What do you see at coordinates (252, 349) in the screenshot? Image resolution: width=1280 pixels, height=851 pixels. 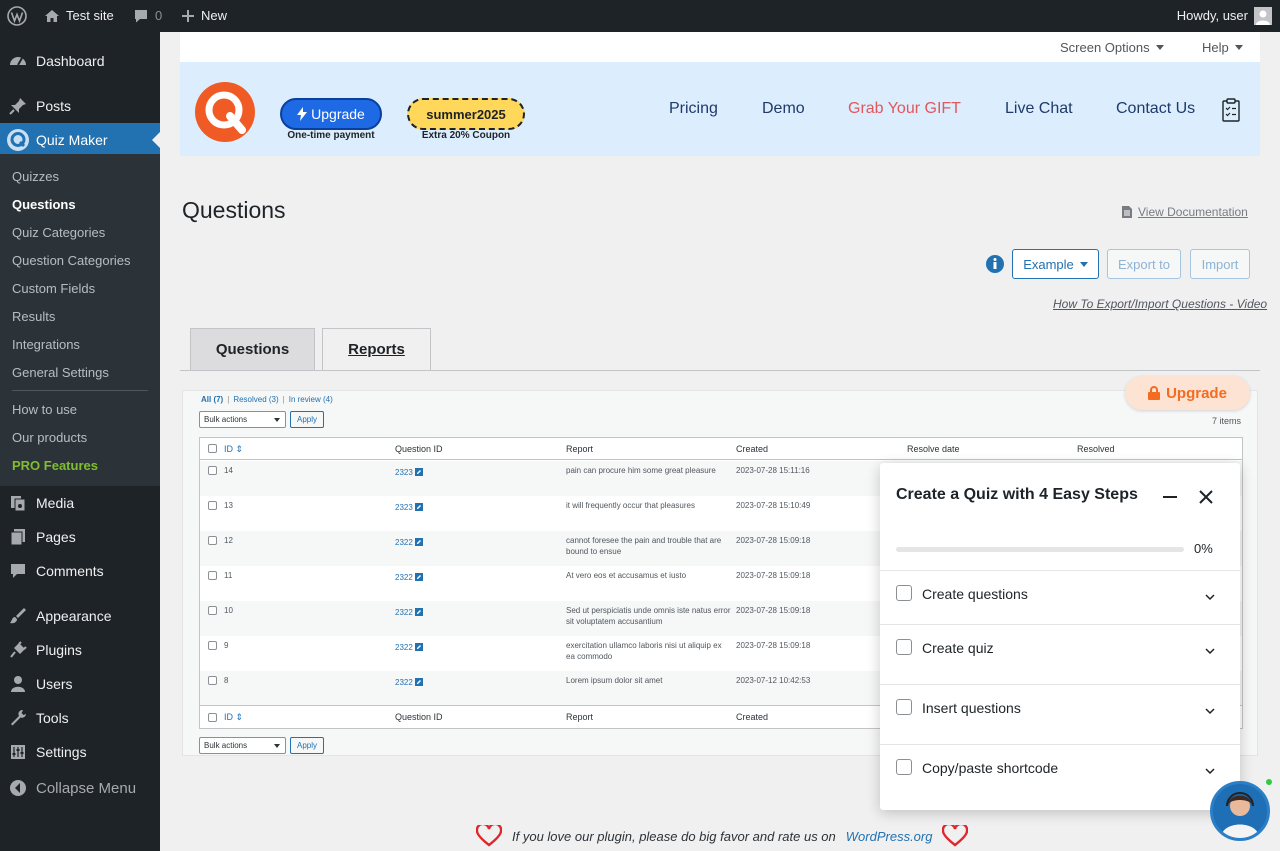 I see `tab-questions: Questions` at bounding box center [252, 349].